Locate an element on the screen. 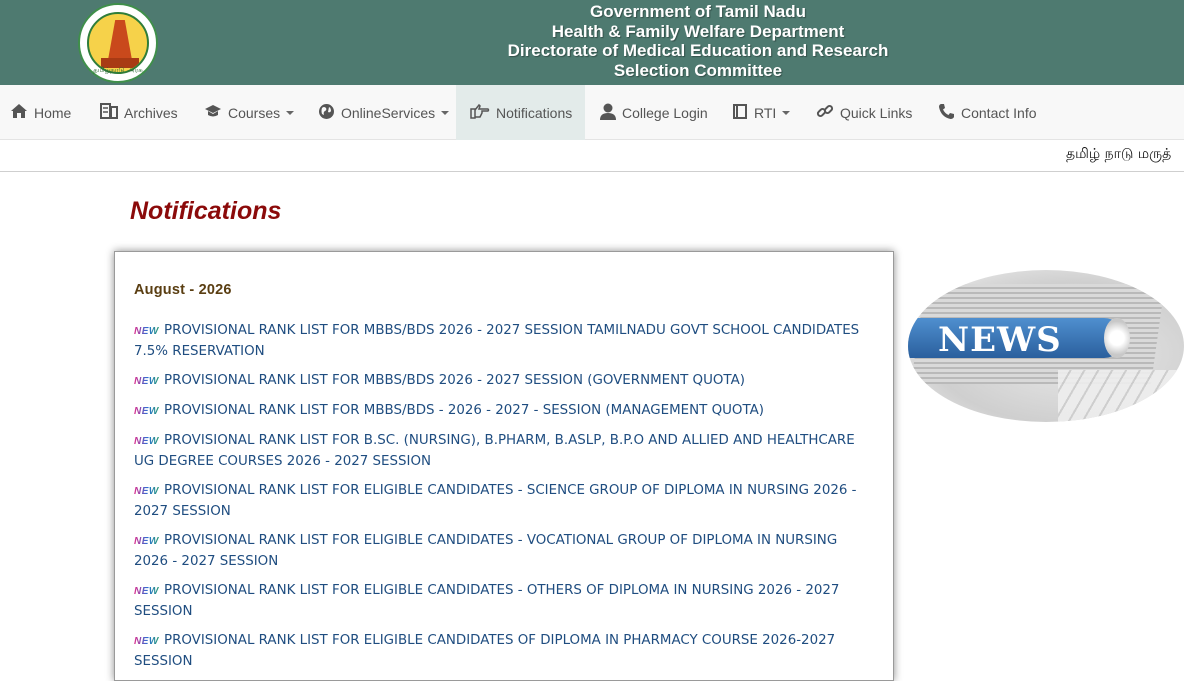  nav-item-college-login: College Login is located at coordinates (654, 112).